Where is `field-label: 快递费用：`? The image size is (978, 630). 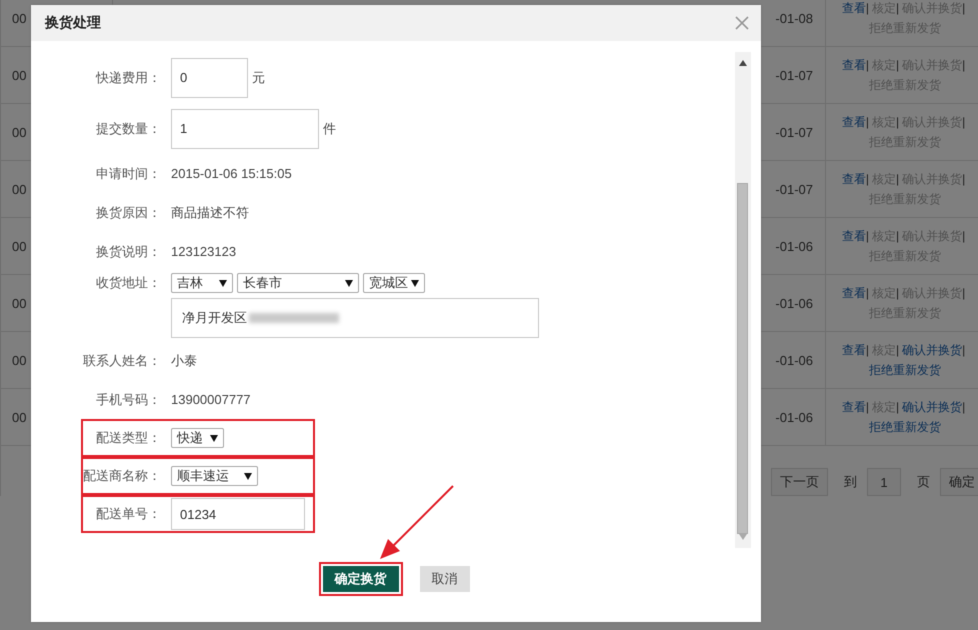 field-label: 快递费用： is located at coordinates (128, 77).